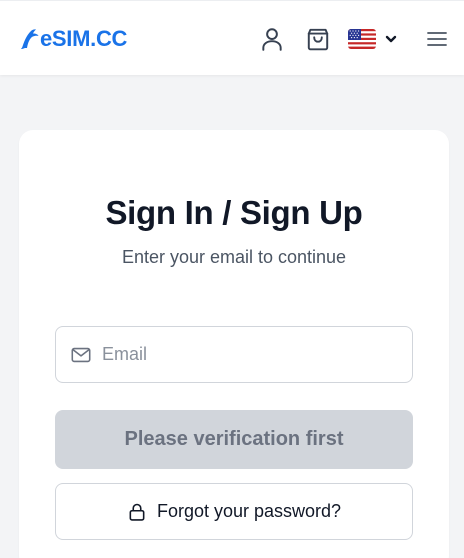  I want to click on hamburger-menu-icon, so click(437, 39).